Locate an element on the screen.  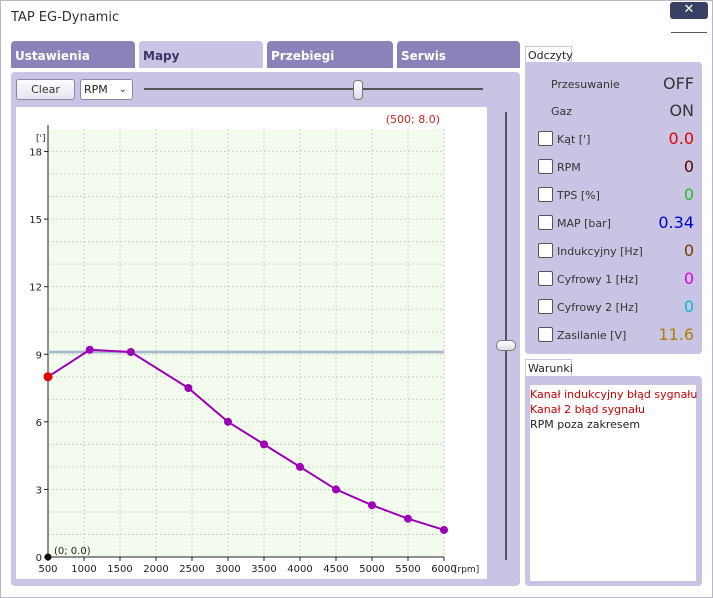
tab-ustawienia: Ustawienia is located at coordinates (73, 54).